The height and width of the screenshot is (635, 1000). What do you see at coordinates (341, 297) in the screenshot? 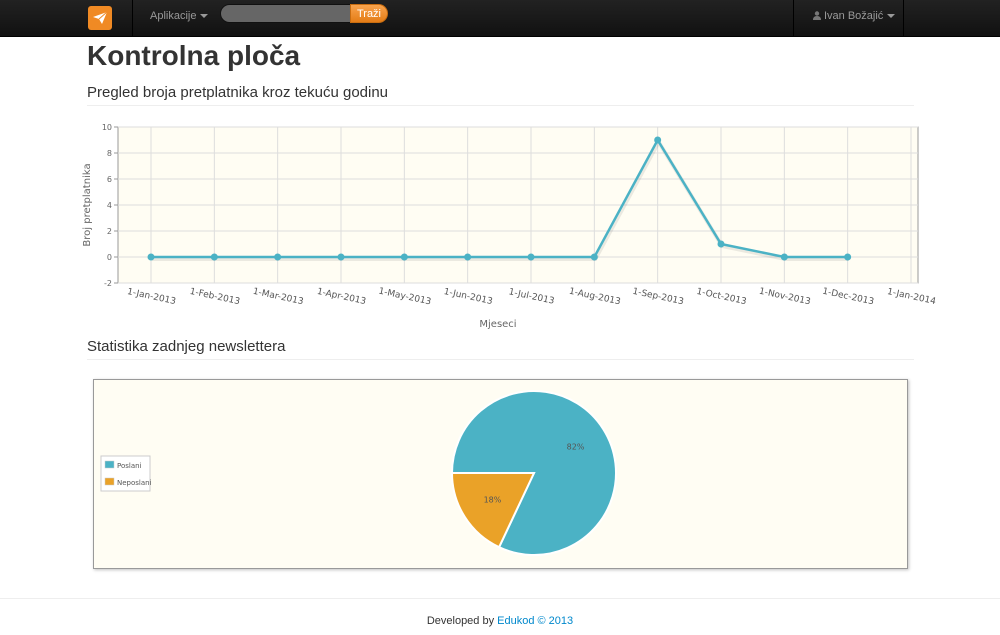
I see `x-tick-label: 1-Apr-2013` at bounding box center [341, 297].